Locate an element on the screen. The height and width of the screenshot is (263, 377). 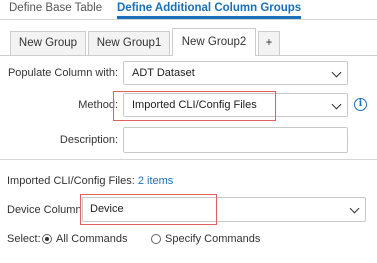
group-tab-label: New Group is located at coordinates (48, 43).